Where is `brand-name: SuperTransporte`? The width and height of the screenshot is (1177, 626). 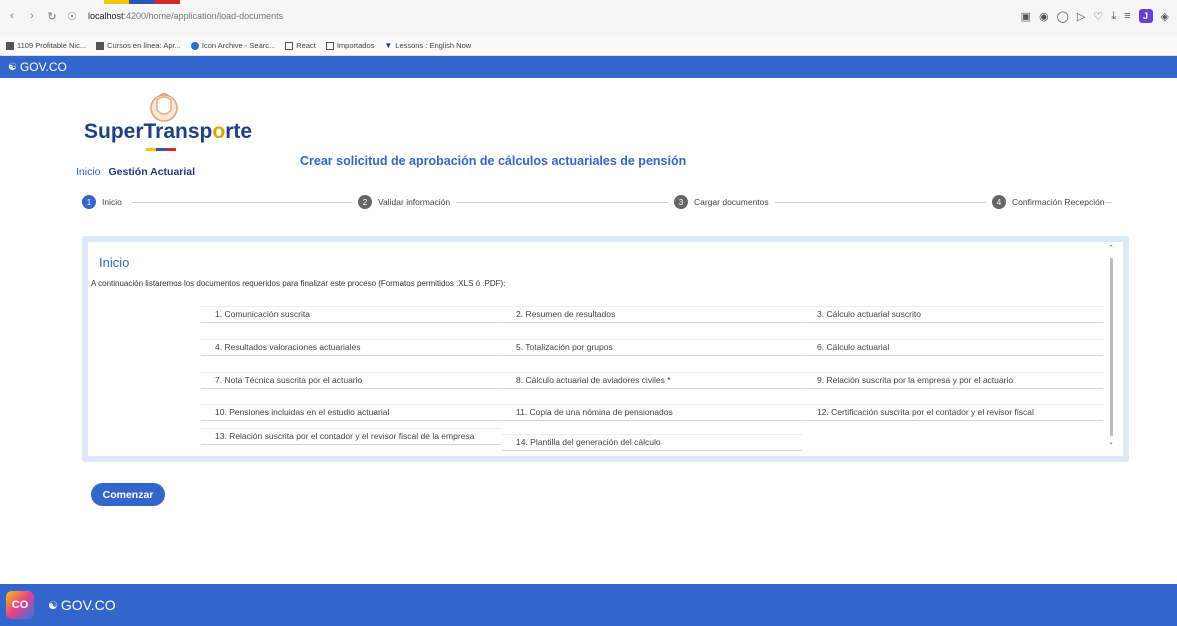 brand-name: SuperTransporte is located at coordinates (168, 132).